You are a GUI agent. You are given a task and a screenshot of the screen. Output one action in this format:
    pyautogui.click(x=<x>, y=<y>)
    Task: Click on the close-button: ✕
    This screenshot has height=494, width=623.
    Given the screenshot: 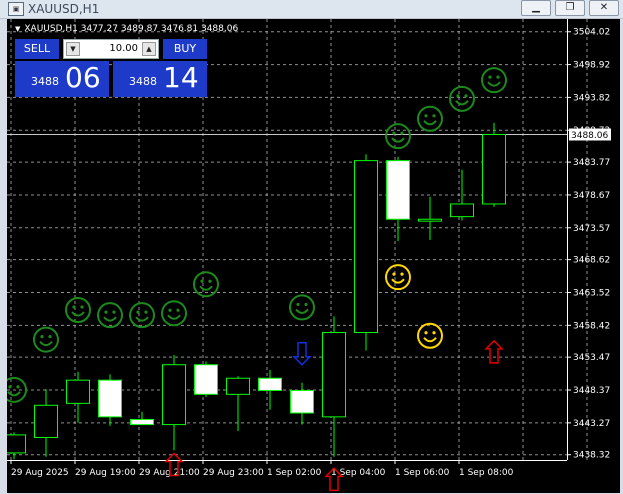 What is the action you would take?
    pyautogui.click(x=604, y=8)
    